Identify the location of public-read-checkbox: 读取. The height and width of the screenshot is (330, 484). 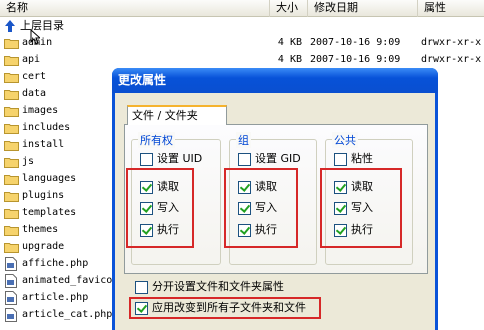
(353, 188).